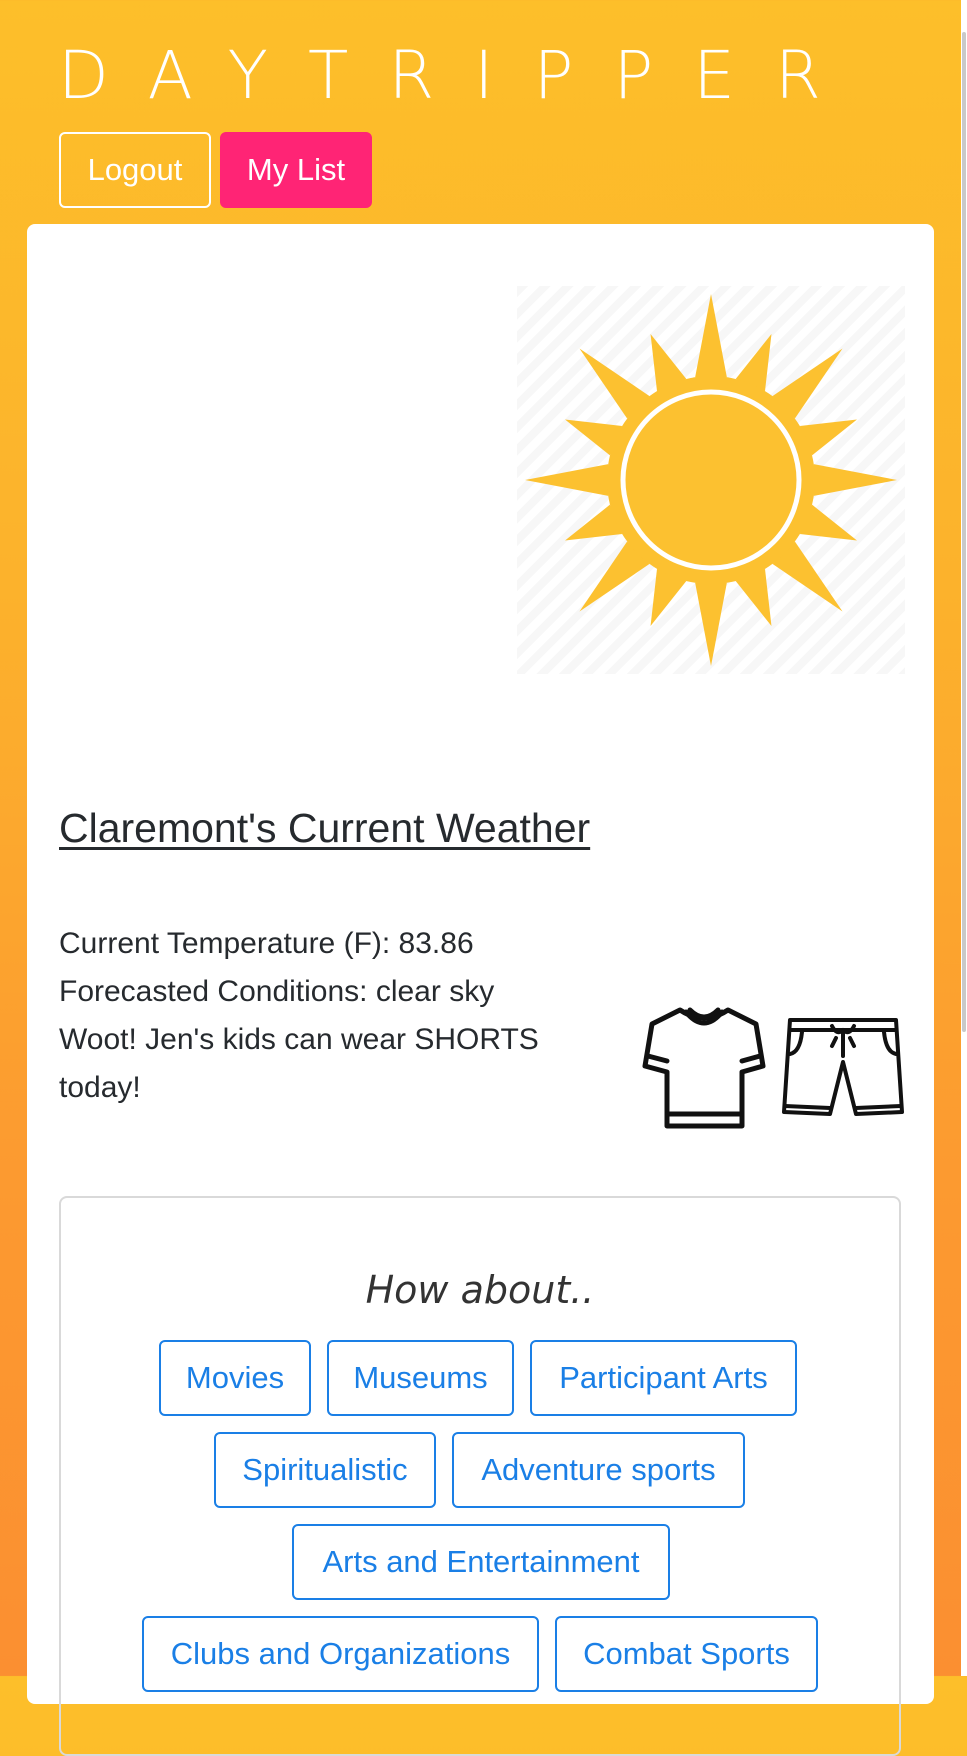  I want to click on clothing-advice: Woot! Jen's kids can wear SHORTS today!, so click(299, 1063).